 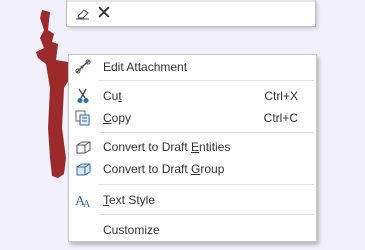 What do you see at coordinates (145, 67) in the screenshot?
I see `menu-label: Edit Attachment` at bounding box center [145, 67].